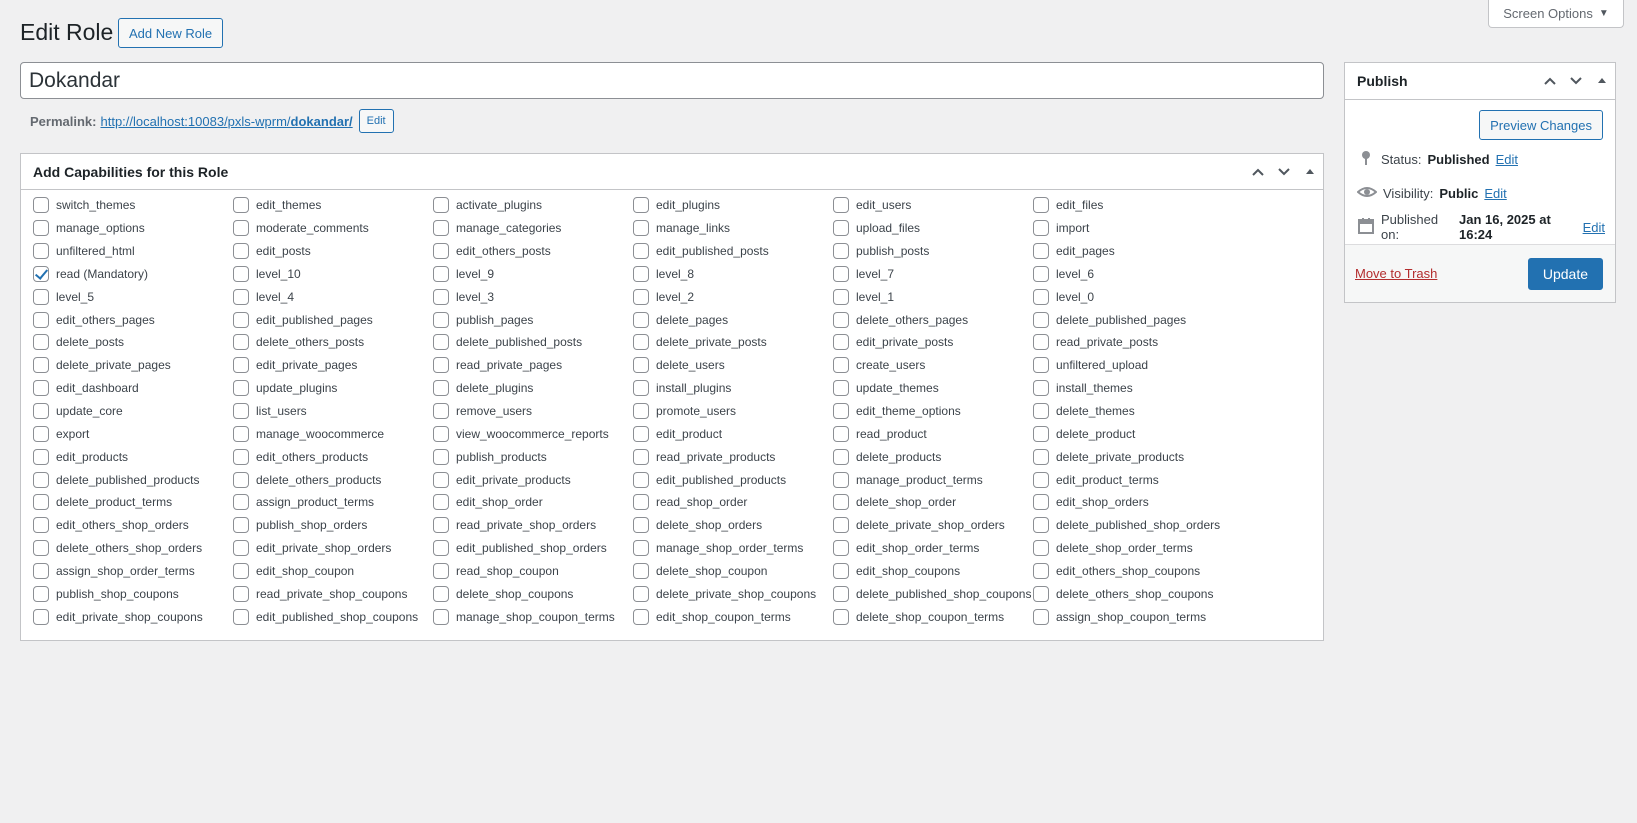  I want to click on capability-item: delete_products, so click(933, 456).